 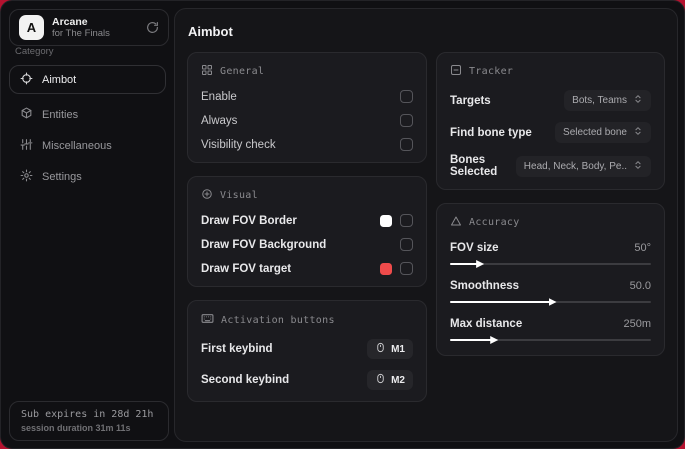 I want to click on session-duration-text: session duration 31m 11s, so click(x=76, y=428).